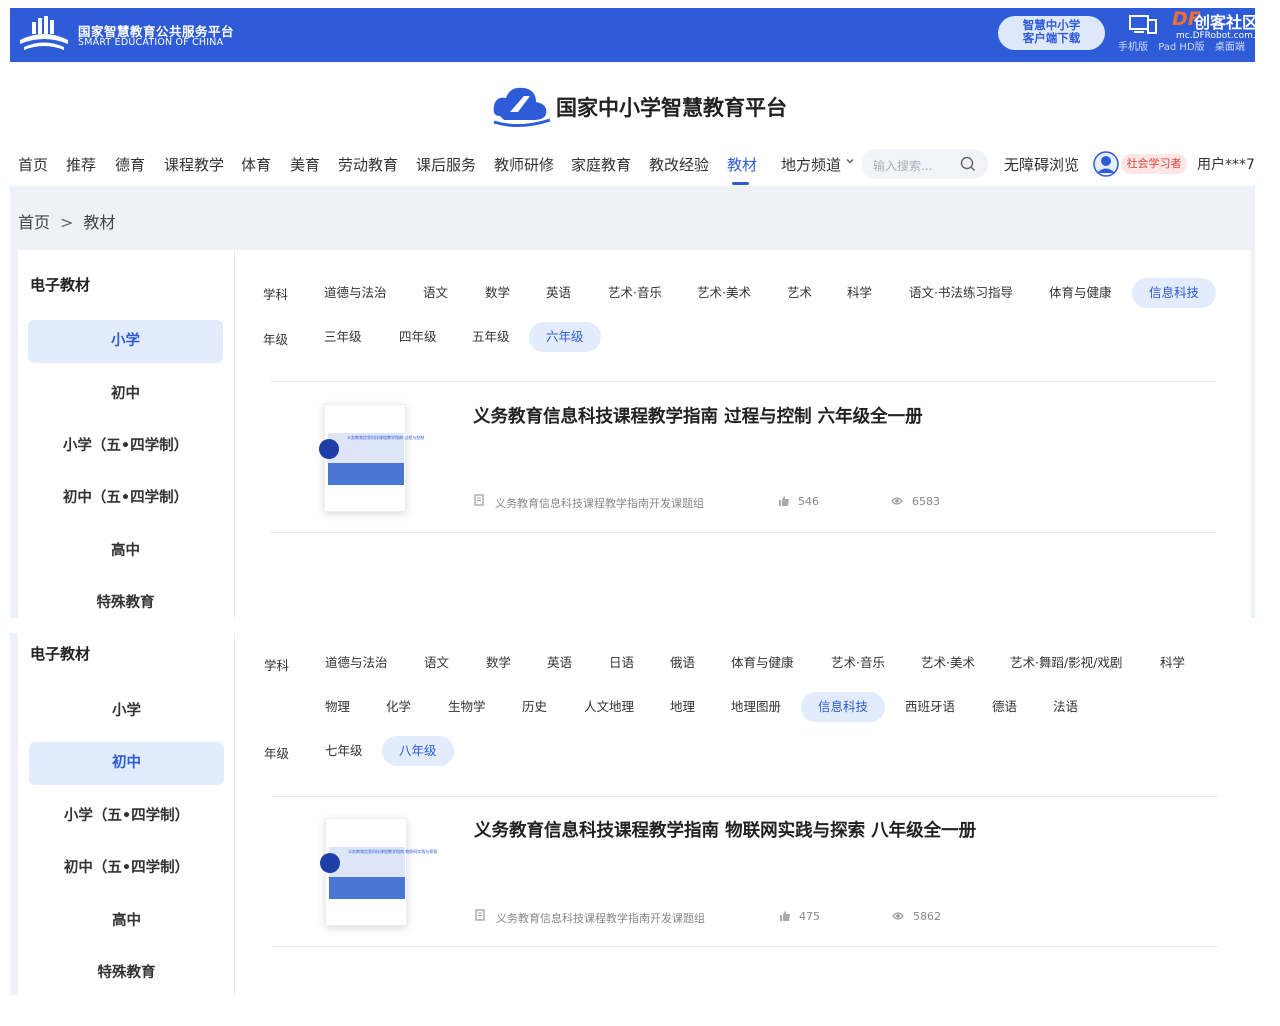 The width and height of the screenshot is (1280, 1026). Describe the element at coordinates (930, 707) in the screenshot. I see `subject-chip: 西班牙语` at that location.